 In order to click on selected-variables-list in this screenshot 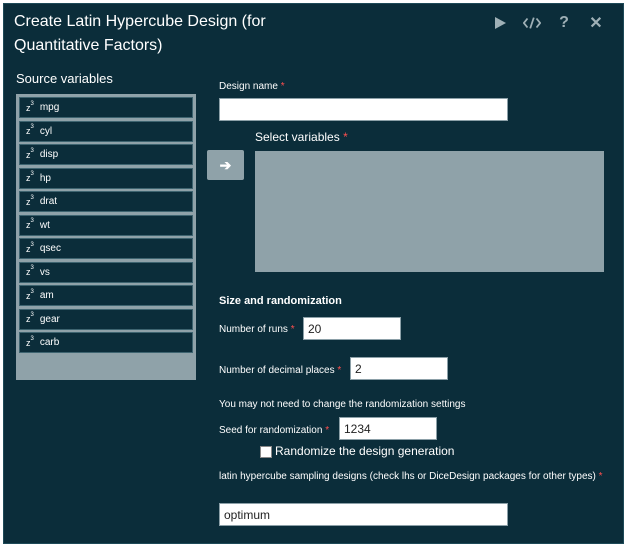, I will do `click(429, 211)`.